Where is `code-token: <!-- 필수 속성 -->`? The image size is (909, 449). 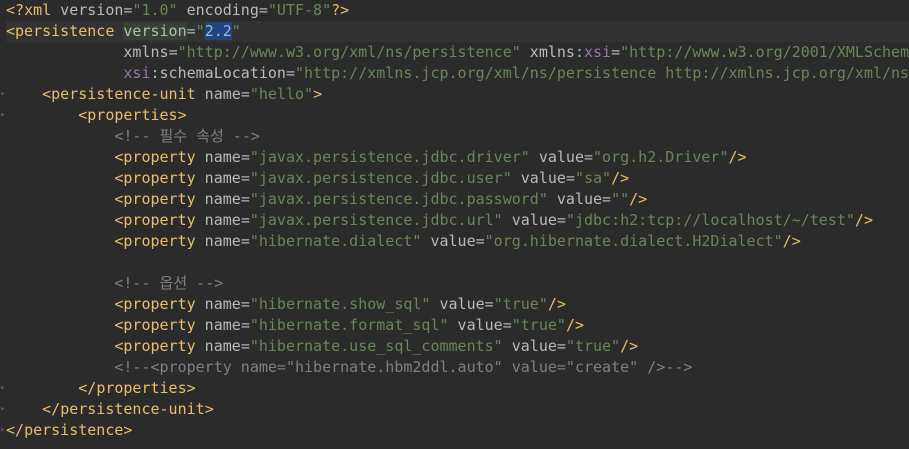
code-token: <!-- 필수 속성 --> is located at coordinates (187, 136).